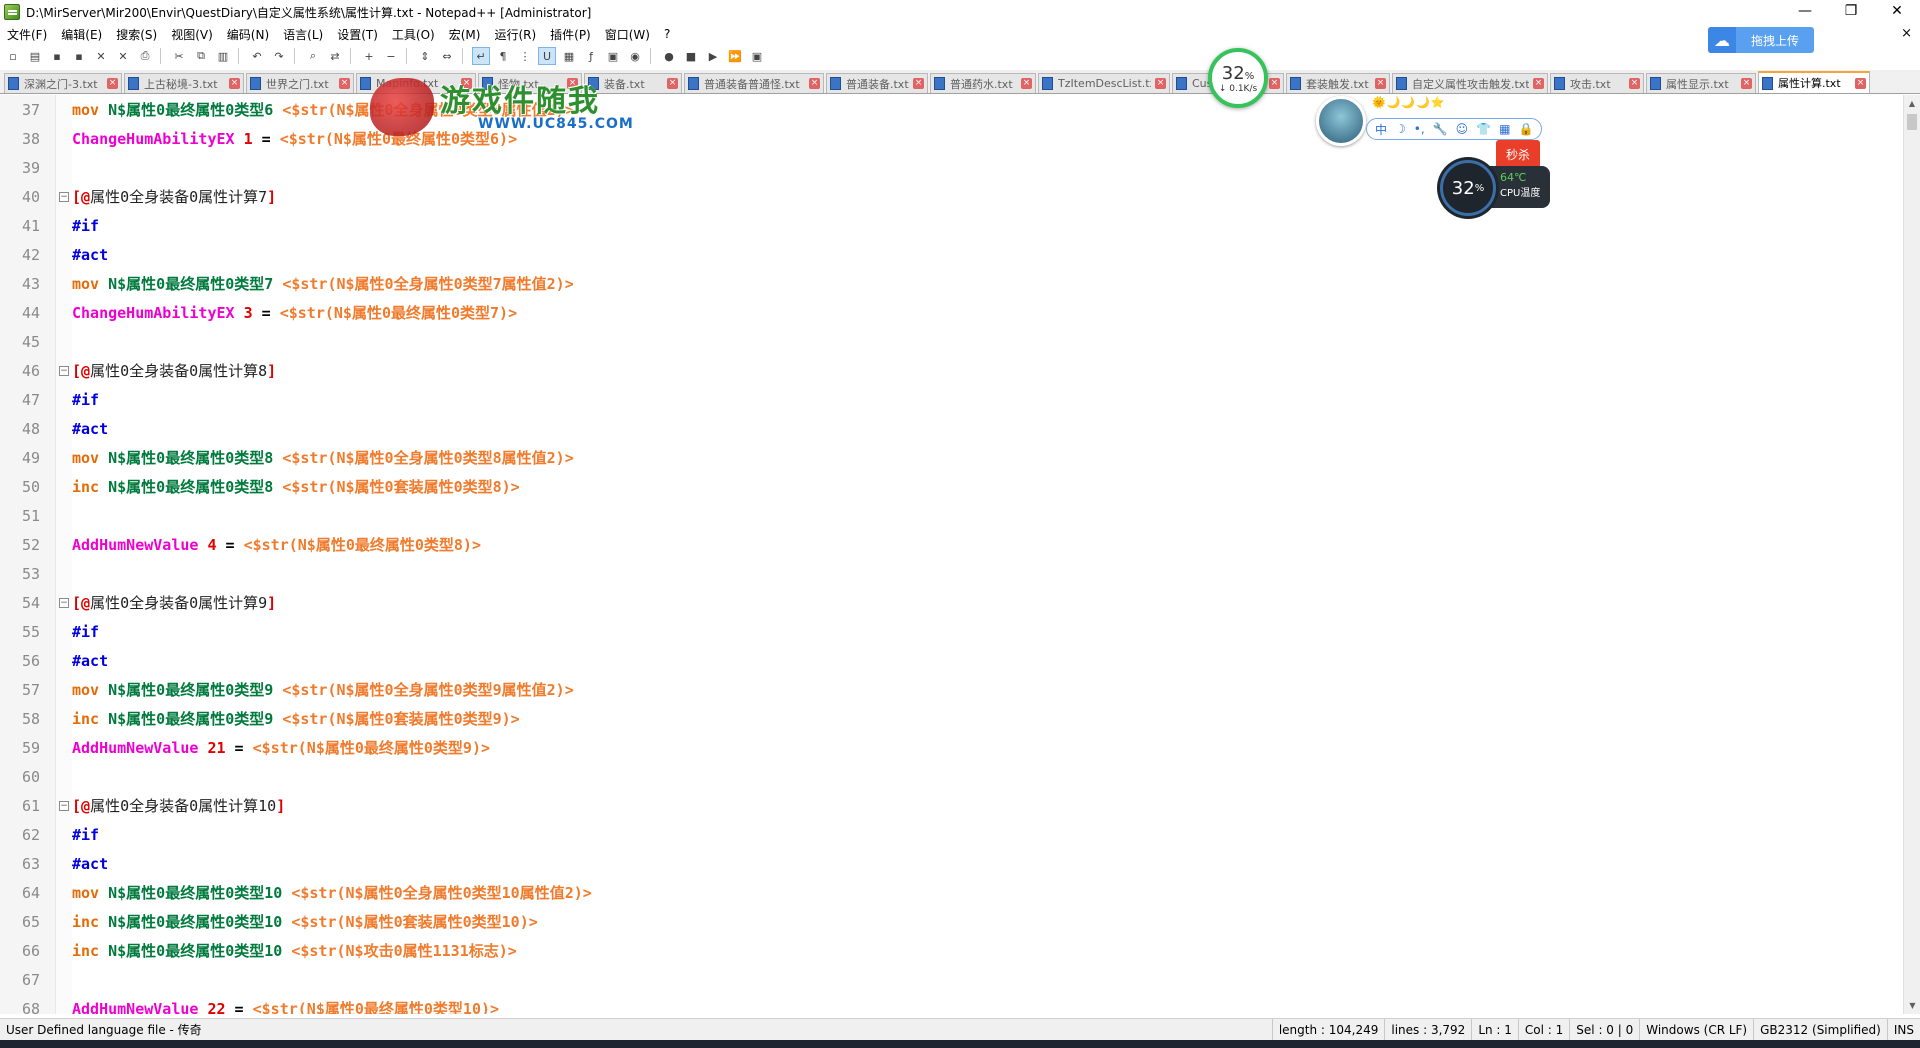 The height and width of the screenshot is (1048, 1920). I want to click on sync-h-icon: ⇔, so click(447, 56).